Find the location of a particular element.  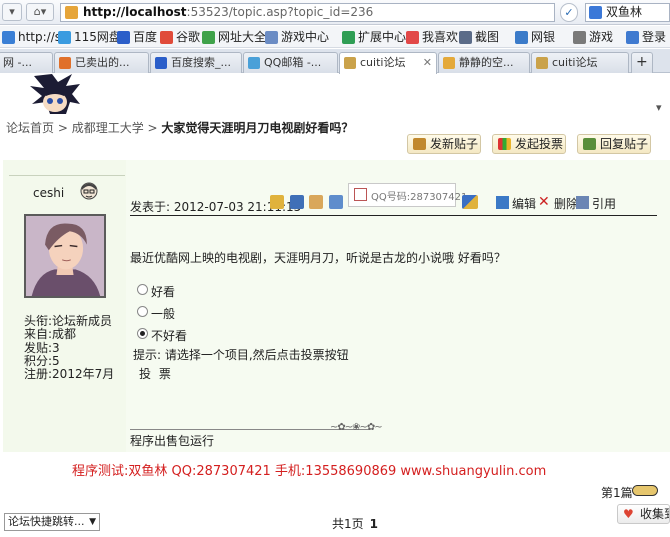

poll-option-label: 好看 is located at coordinates (163, 292).